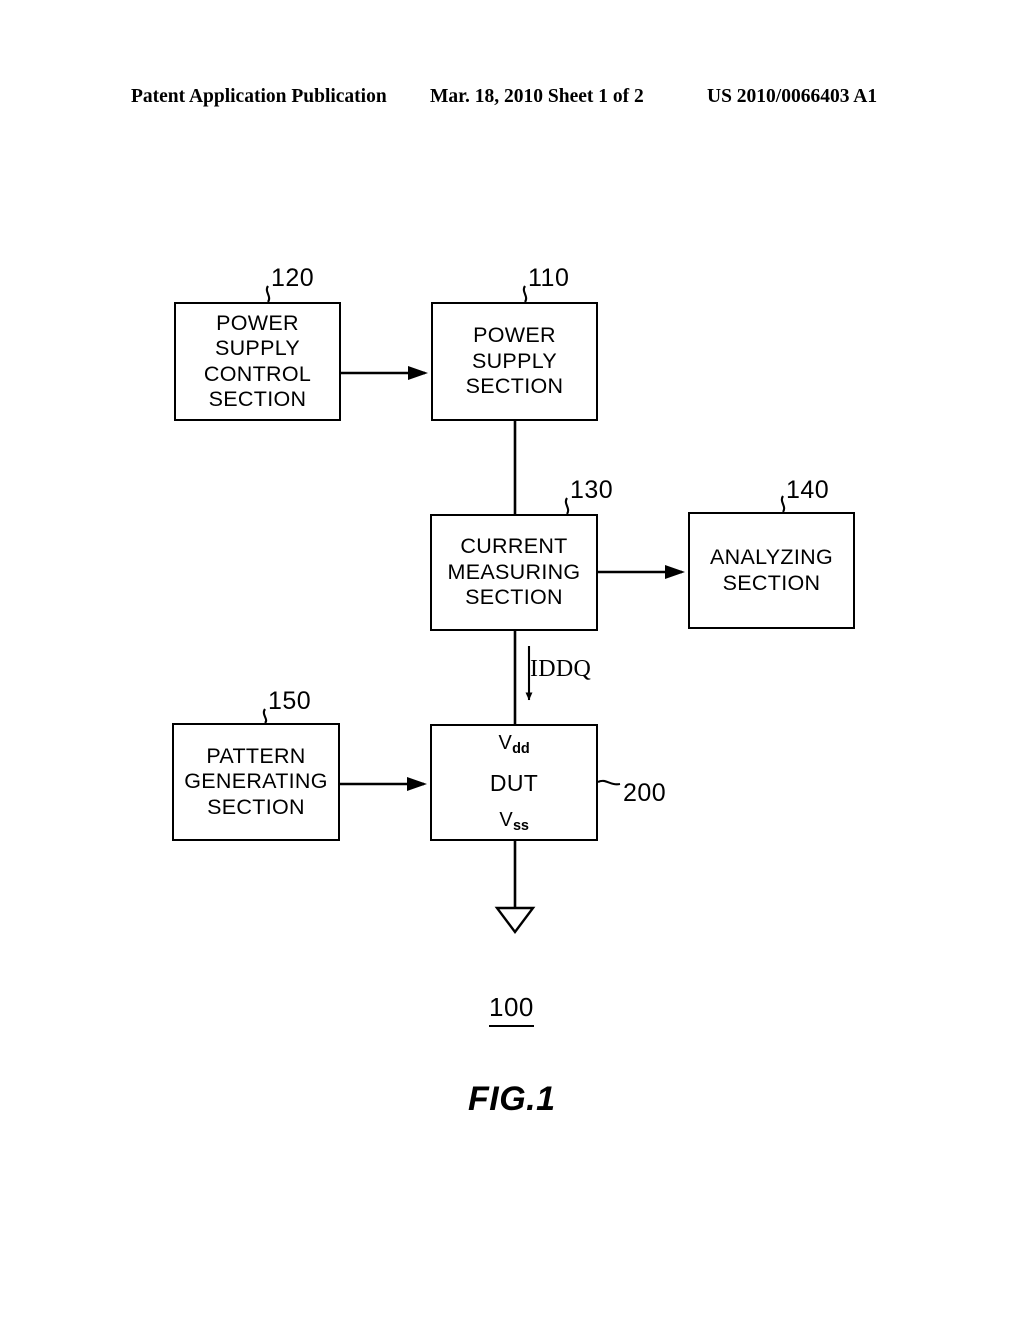  Describe the element at coordinates (257, 322) in the screenshot. I see `block-120-line-1: POWER` at that location.